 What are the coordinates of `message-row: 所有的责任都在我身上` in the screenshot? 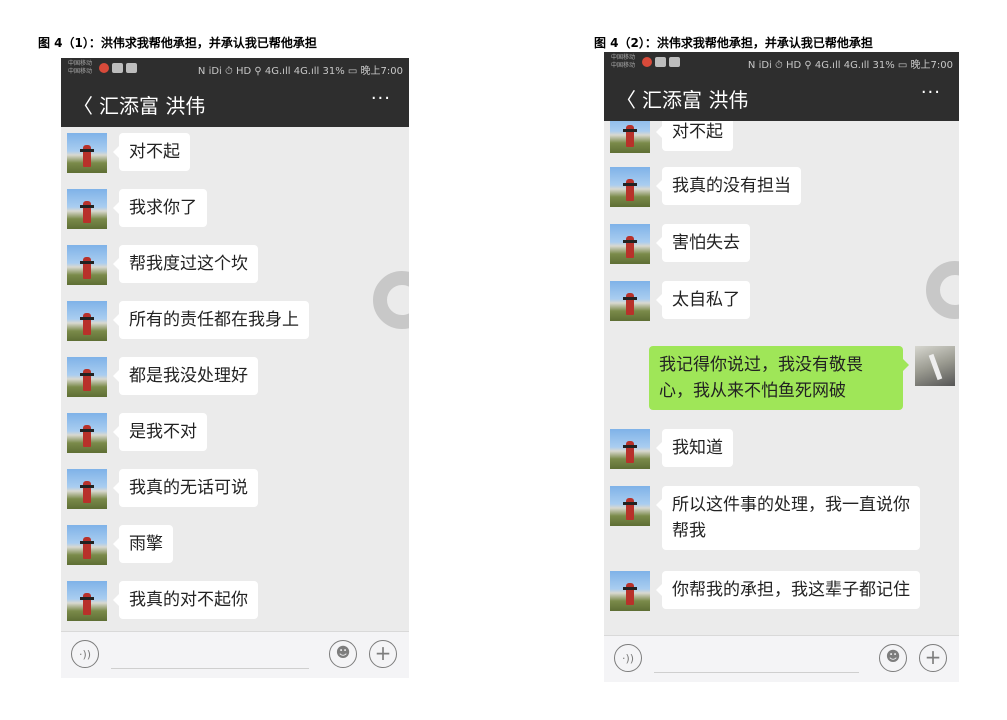 It's located at (188, 321).